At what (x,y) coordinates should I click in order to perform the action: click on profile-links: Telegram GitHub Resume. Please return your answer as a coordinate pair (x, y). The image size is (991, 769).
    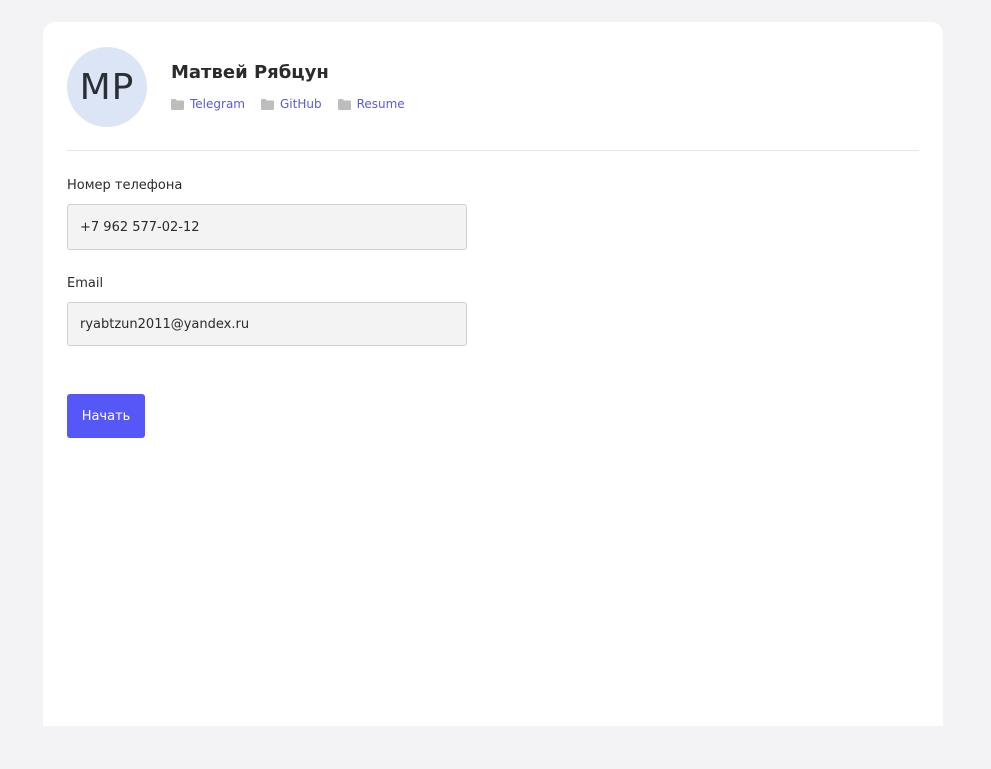
    Looking at the image, I should click on (288, 104).